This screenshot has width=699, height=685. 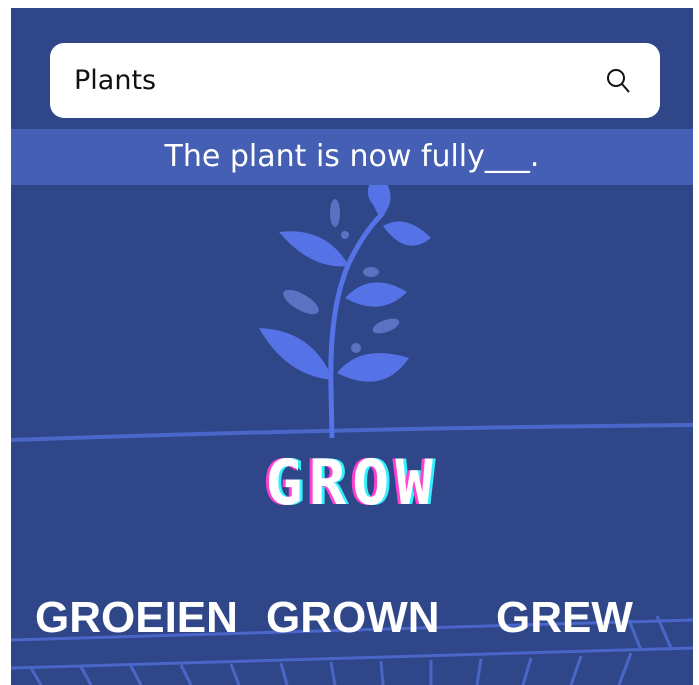 What do you see at coordinates (355, 80) in the screenshot?
I see `search-bar: Plants` at bounding box center [355, 80].